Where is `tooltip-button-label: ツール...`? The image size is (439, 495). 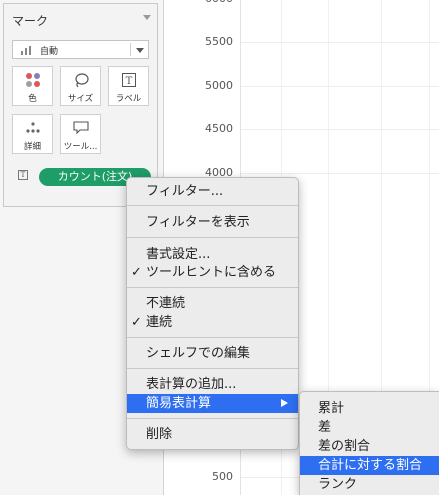 tooltip-button-label: ツール... is located at coordinates (80, 147).